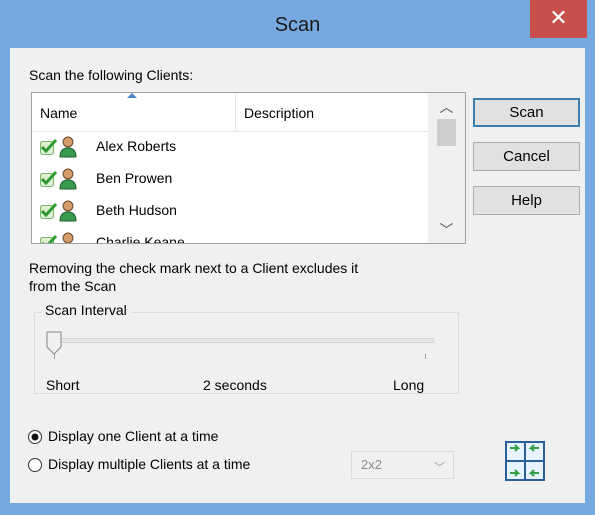 This screenshot has width=595, height=515. I want to click on slider-value-label: 2 seconds, so click(235, 385).